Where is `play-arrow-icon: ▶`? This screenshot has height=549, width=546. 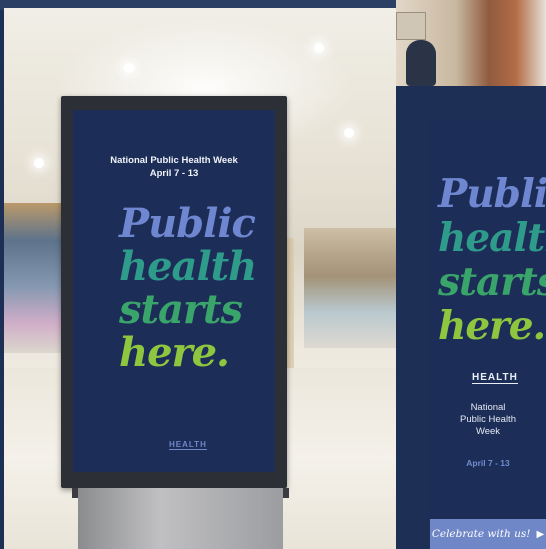
play-arrow-icon: ▶ is located at coordinates (540, 534).